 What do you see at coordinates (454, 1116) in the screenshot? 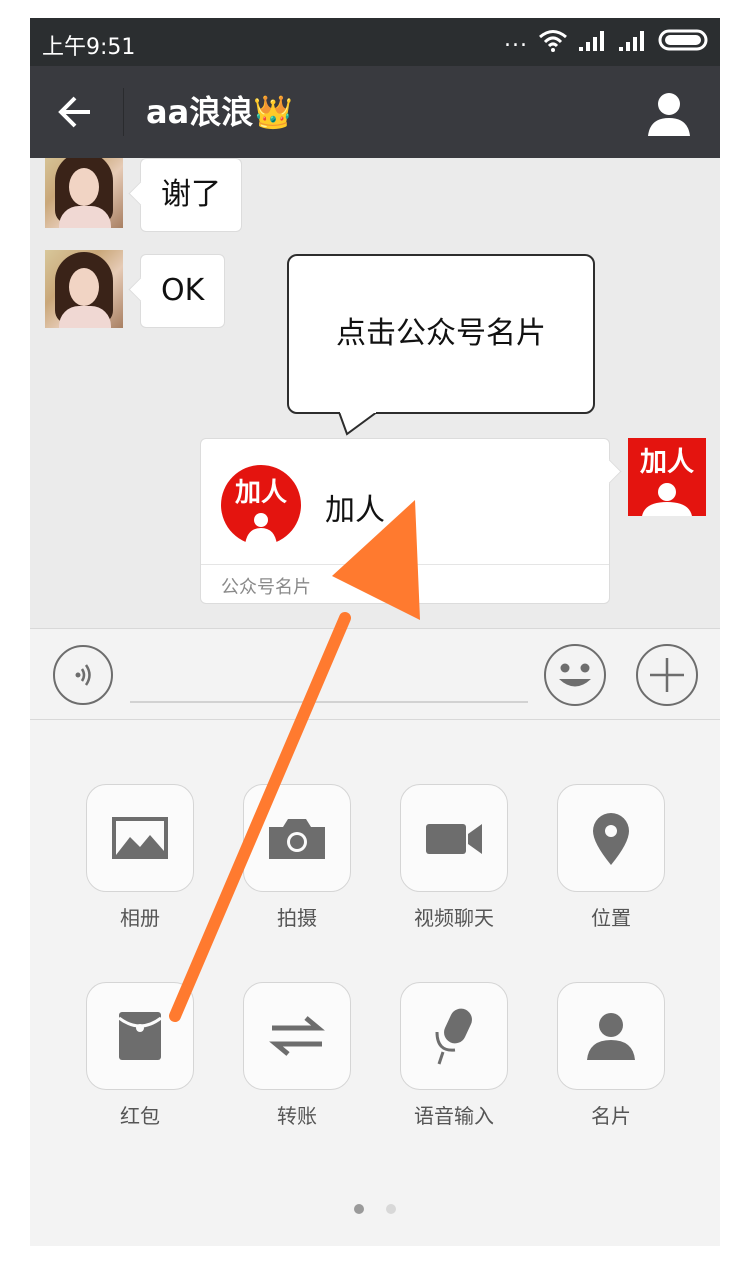
I see `tool-label: 语音输入` at bounding box center [454, 1116].